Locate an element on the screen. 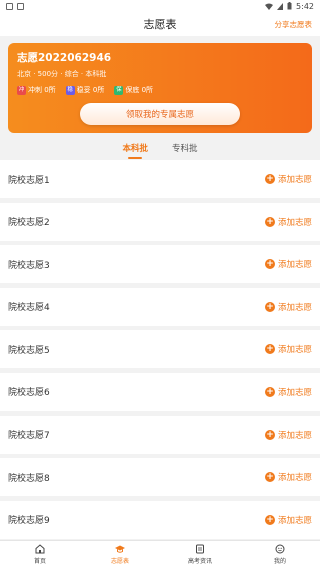  list-item: 院校志愿1 + 添加志愿 is located at coordinates (160, 179).